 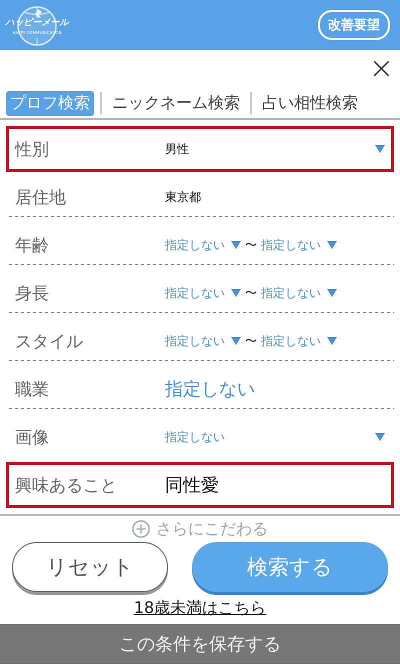 I want to click on field-label: 興味あること, so click(x=66, y=485).